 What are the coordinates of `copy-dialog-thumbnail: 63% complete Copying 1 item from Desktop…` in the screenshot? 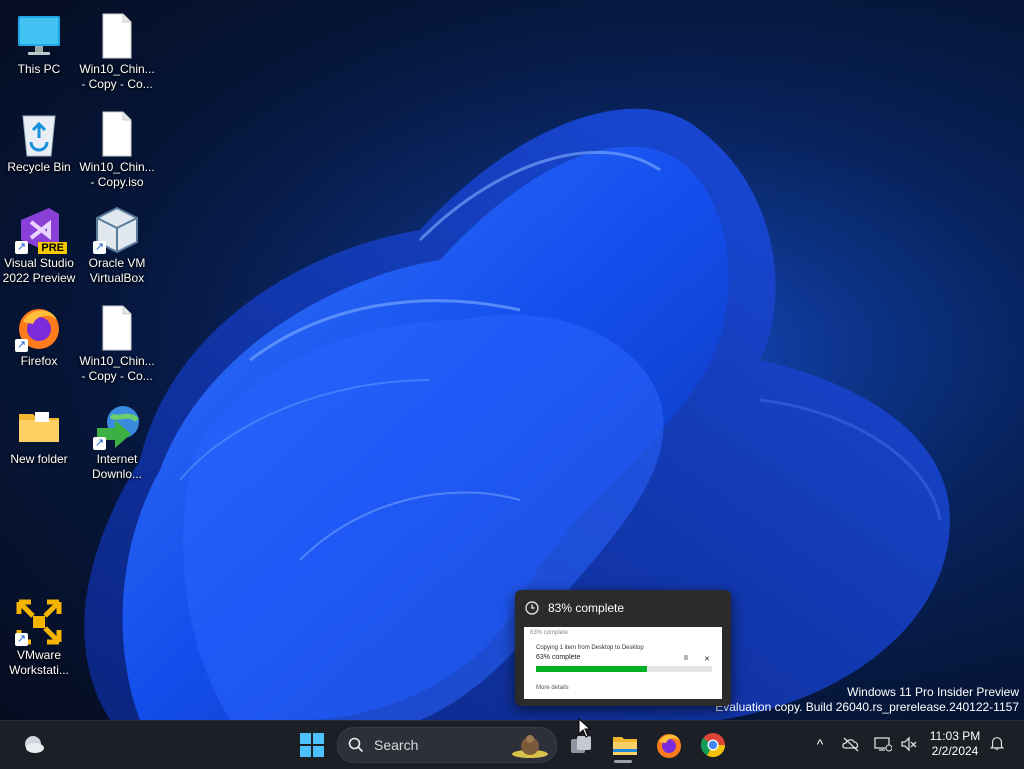 It's located at (623, 663).